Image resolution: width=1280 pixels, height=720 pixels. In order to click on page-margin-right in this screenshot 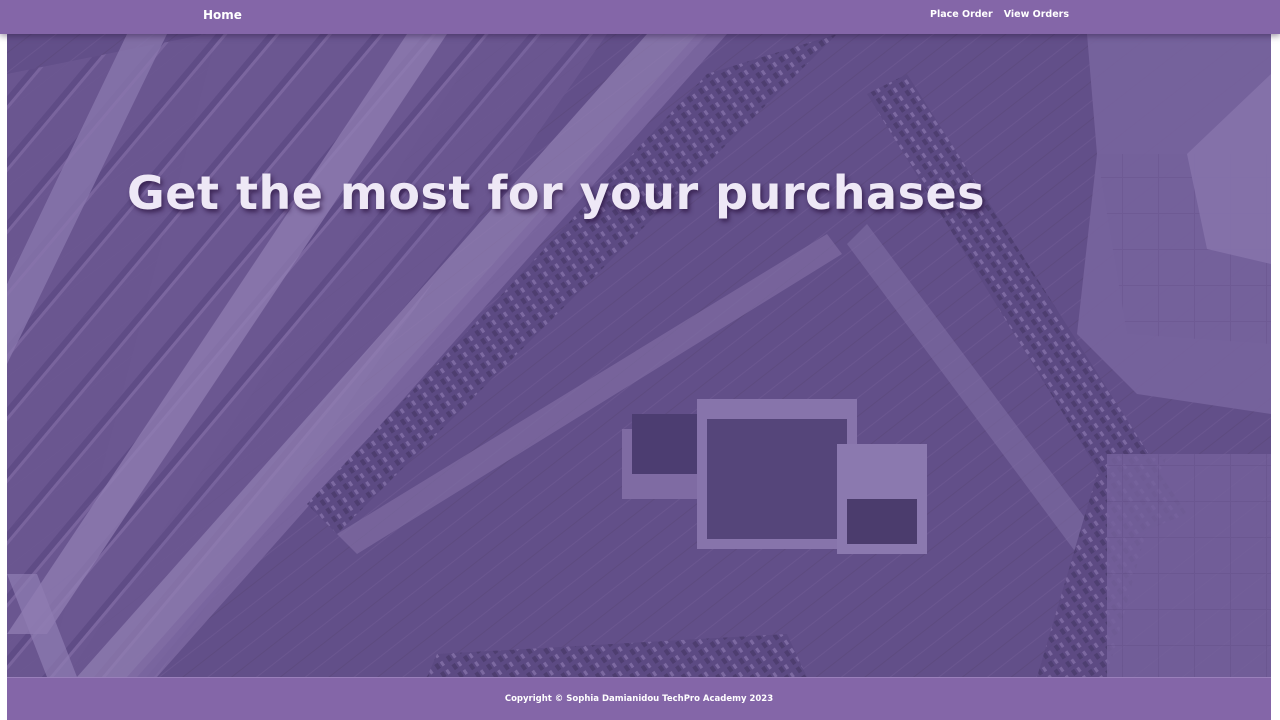, I will do `click(1275, 377)`.